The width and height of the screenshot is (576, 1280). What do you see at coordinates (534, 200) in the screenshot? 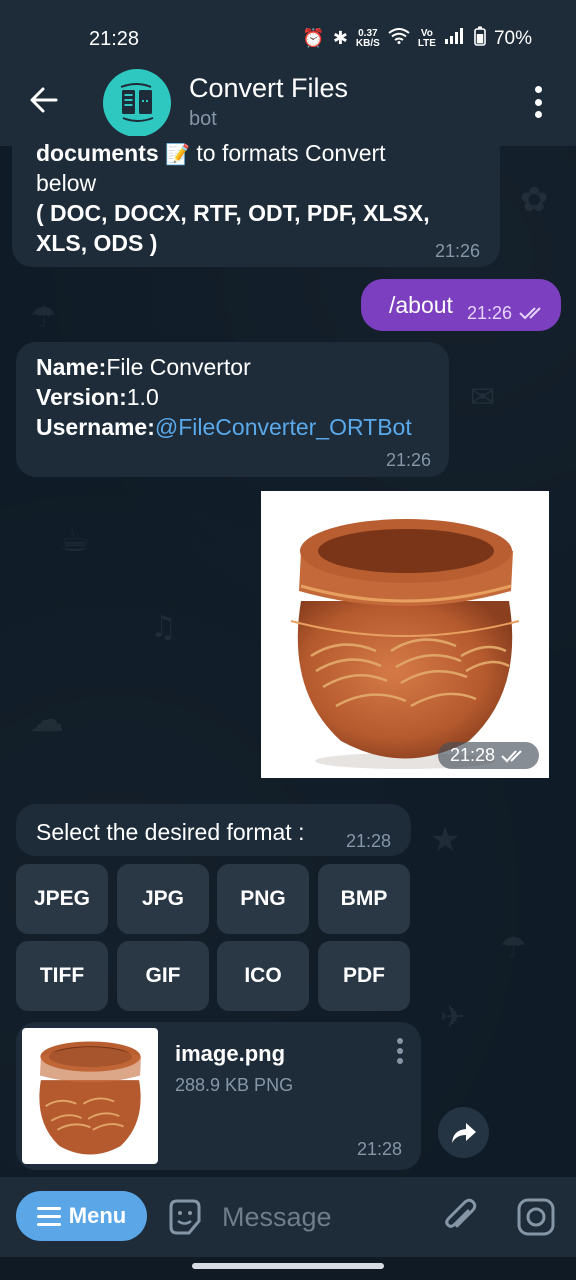
I see `doodle-icon: ✿` at bounding box center [534, 200].